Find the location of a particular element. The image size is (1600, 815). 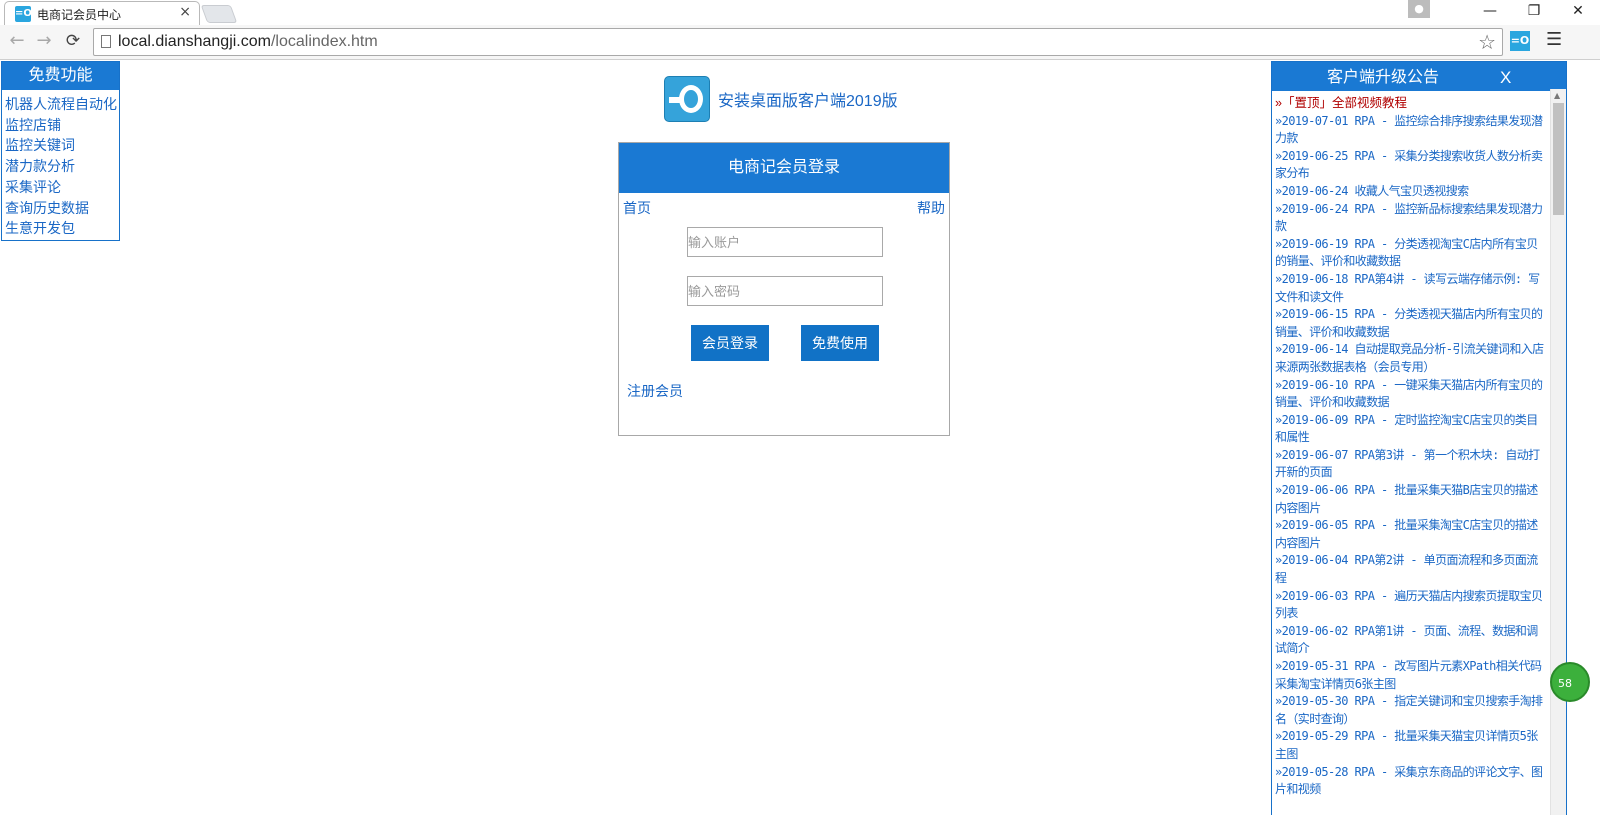

register-link: 注册会员 is located at coordinates (655, 391).